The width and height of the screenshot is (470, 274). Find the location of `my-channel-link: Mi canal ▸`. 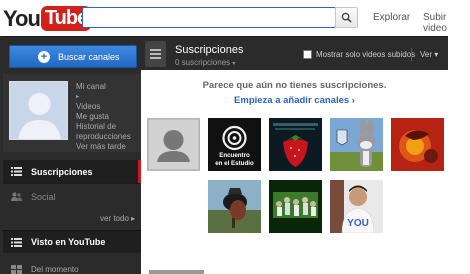

my-channel-link: Mi canal ▸ is located at coordinates (108, 92).